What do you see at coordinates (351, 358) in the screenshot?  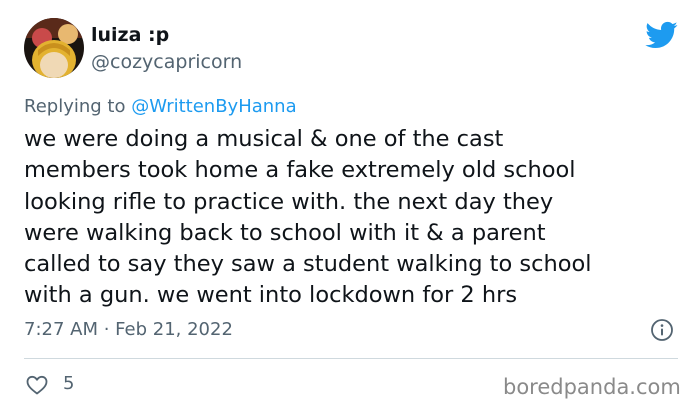 I see `divider` at bounding box center [351, 358].